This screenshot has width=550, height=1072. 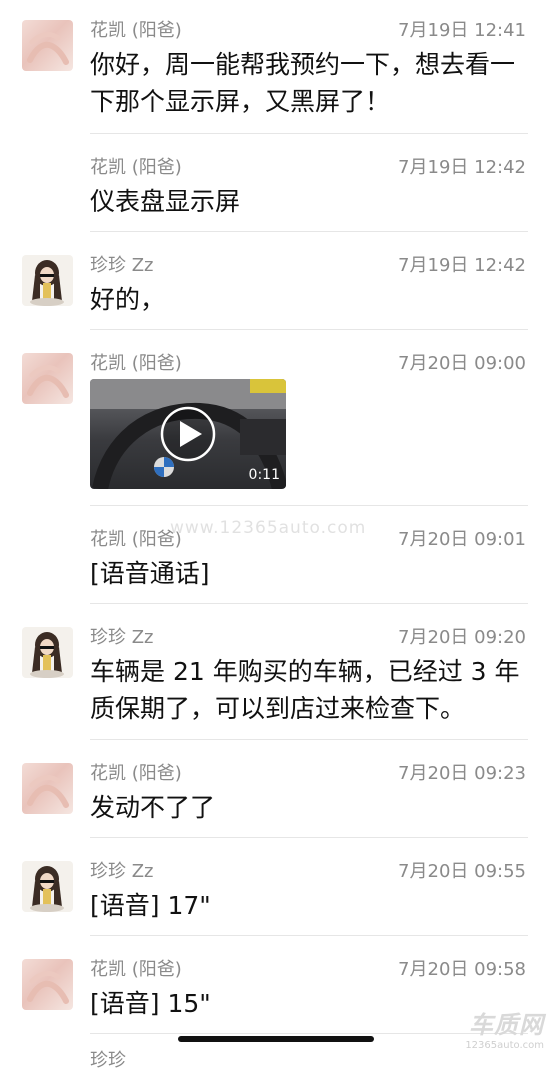 I want to click on message-text: 仪表盘显示屏, so click(x=165, y=201).